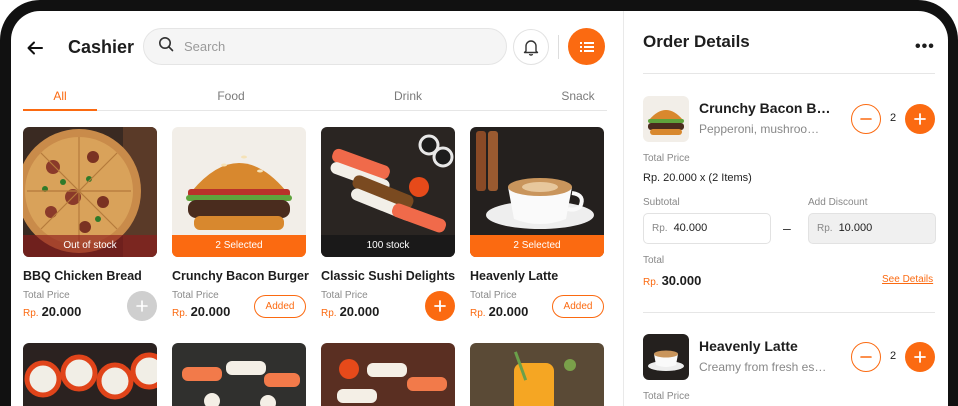 This screenshot has height=406, width=958. I want to click on product-image-sushi-roll, so click(90, 374).